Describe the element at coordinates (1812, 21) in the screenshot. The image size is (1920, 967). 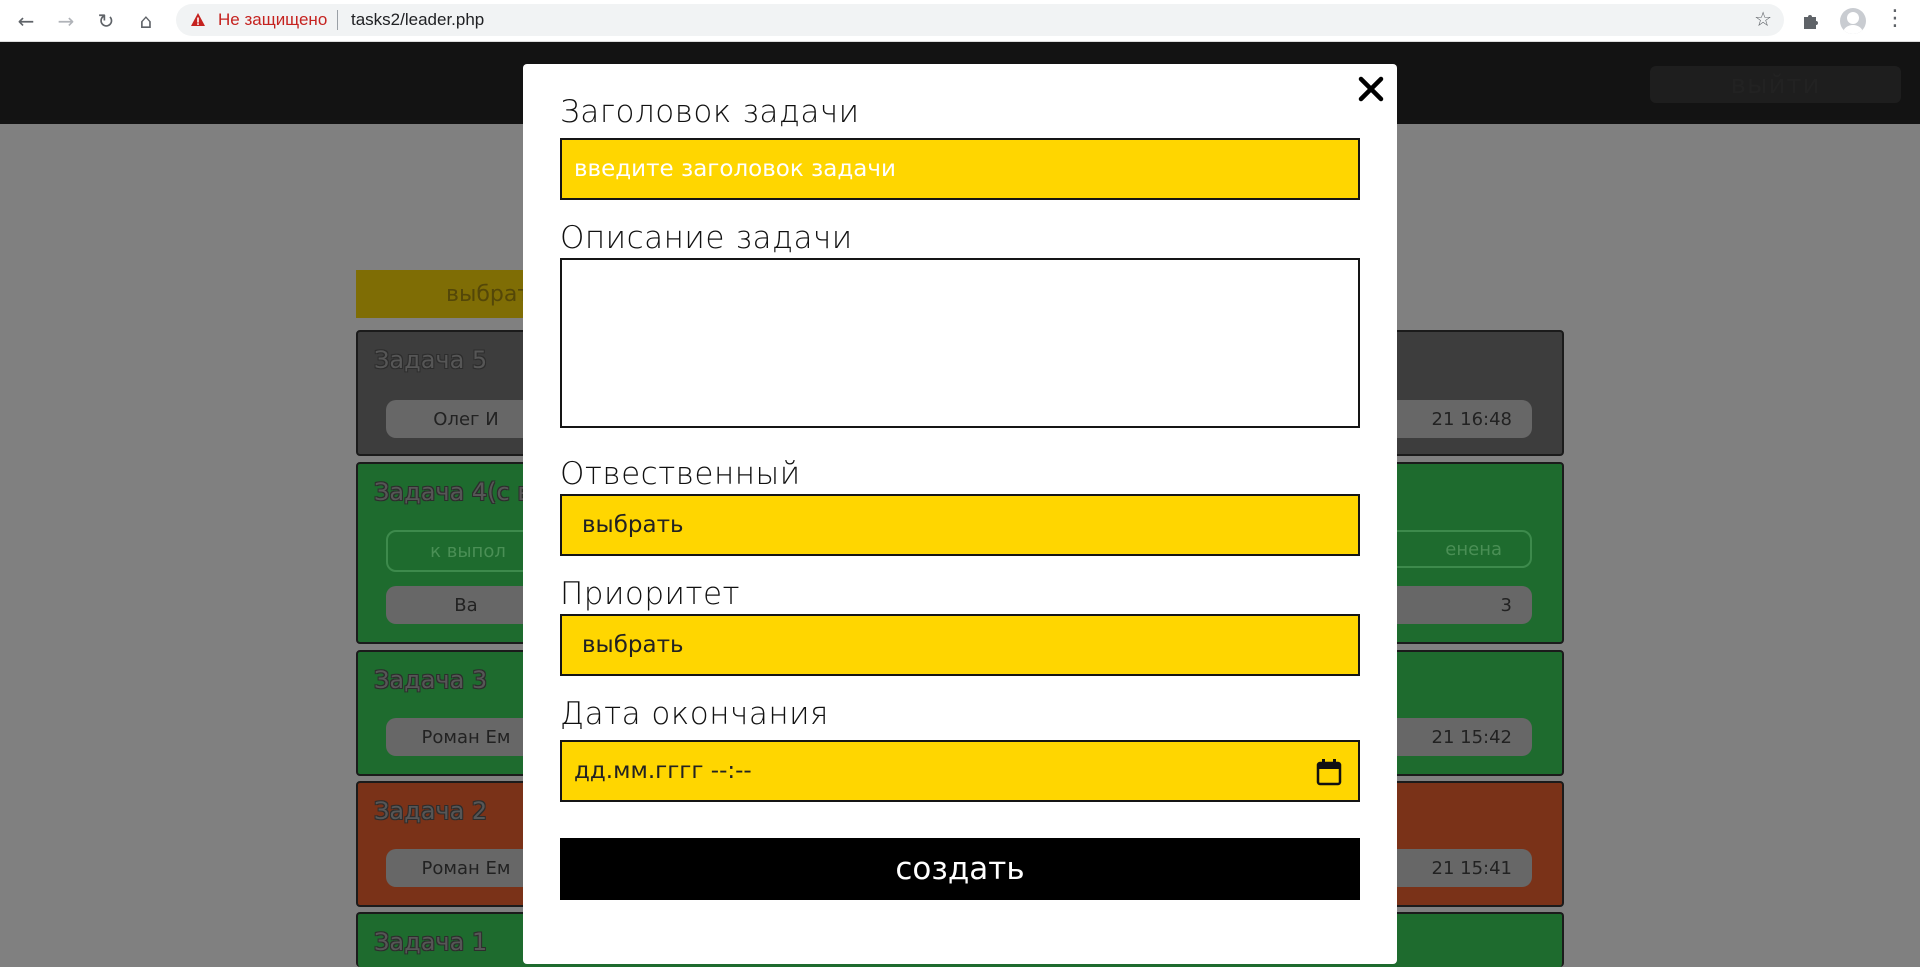
I see `extensions-puzzle-icon` at that location.